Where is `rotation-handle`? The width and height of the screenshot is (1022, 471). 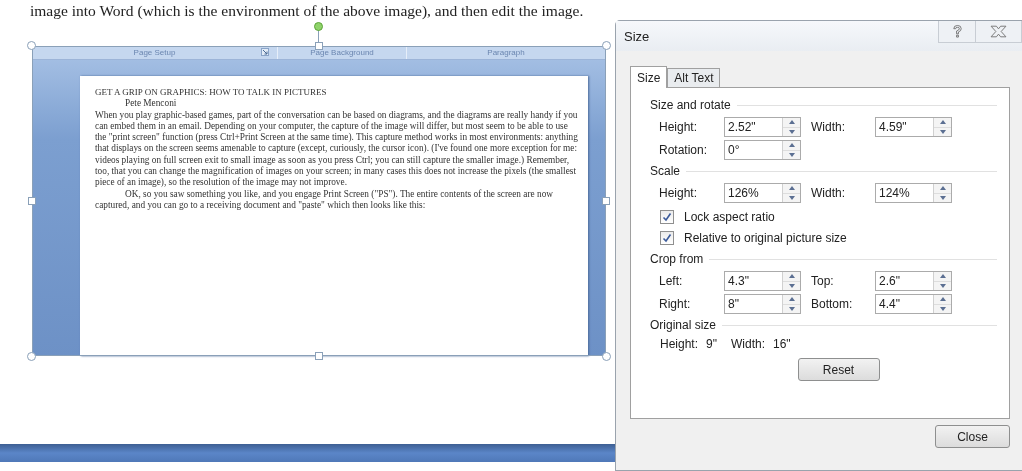 rotation-handle is located at coordinates (318, 26).